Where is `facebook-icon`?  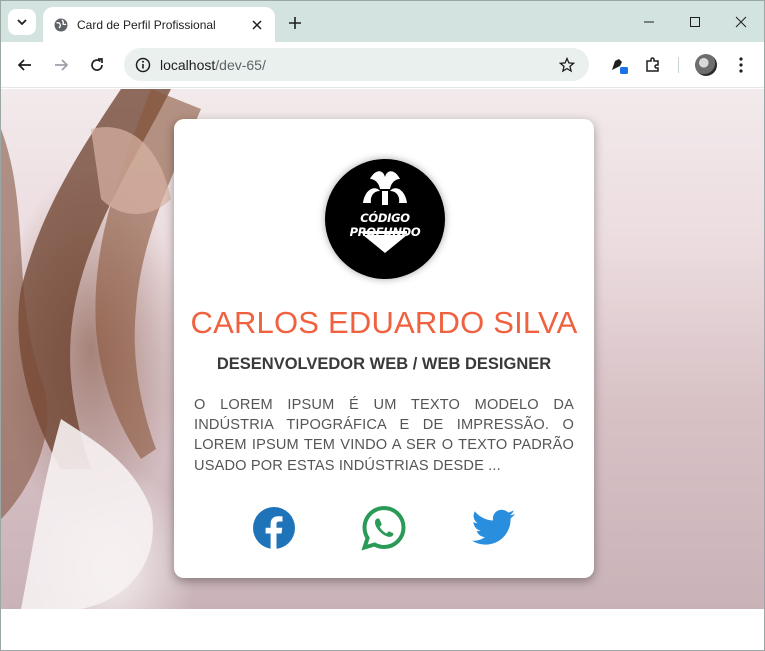 facebook-icon is located at coordinates (274, 528).